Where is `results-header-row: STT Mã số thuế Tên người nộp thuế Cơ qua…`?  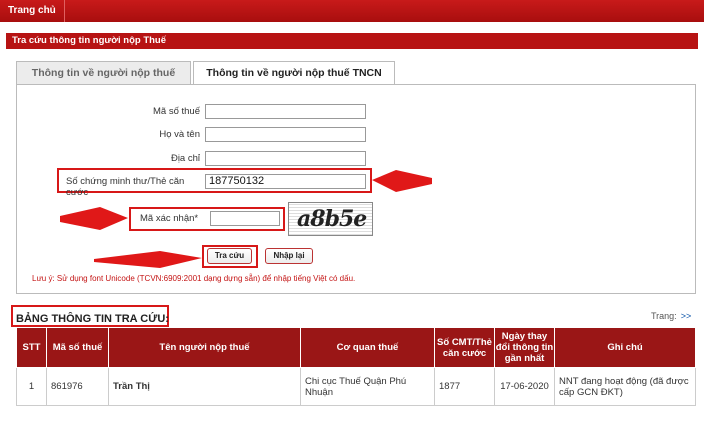 results-header-row: STT Mã số thuế Tên người nộp thuế Cơ qua… is located at coordinates (356, 347).